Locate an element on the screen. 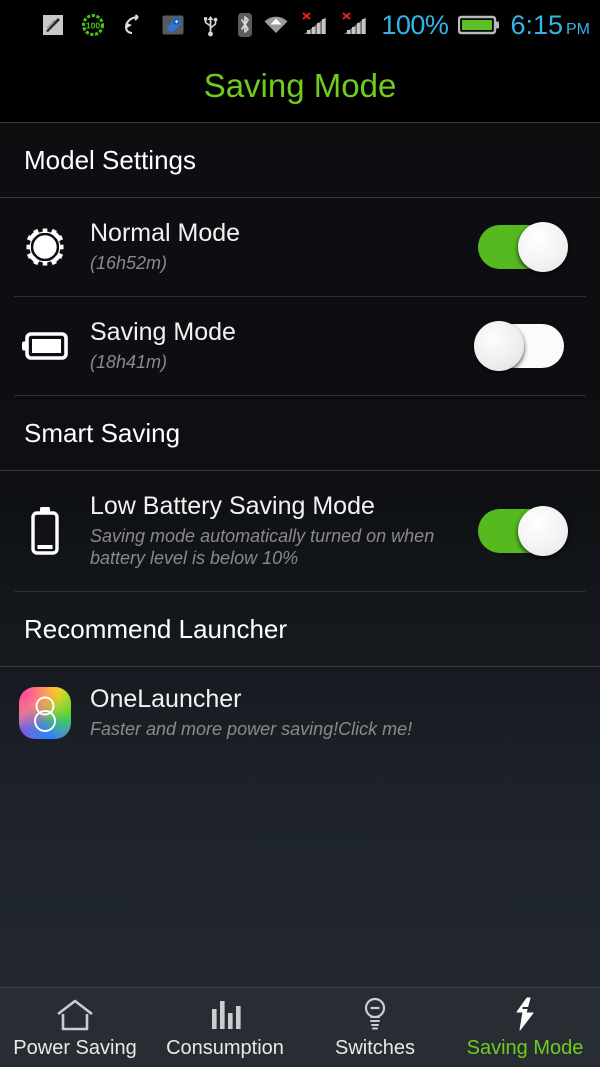  title-bar: Saving Mode is located at coordinates (300, 86).